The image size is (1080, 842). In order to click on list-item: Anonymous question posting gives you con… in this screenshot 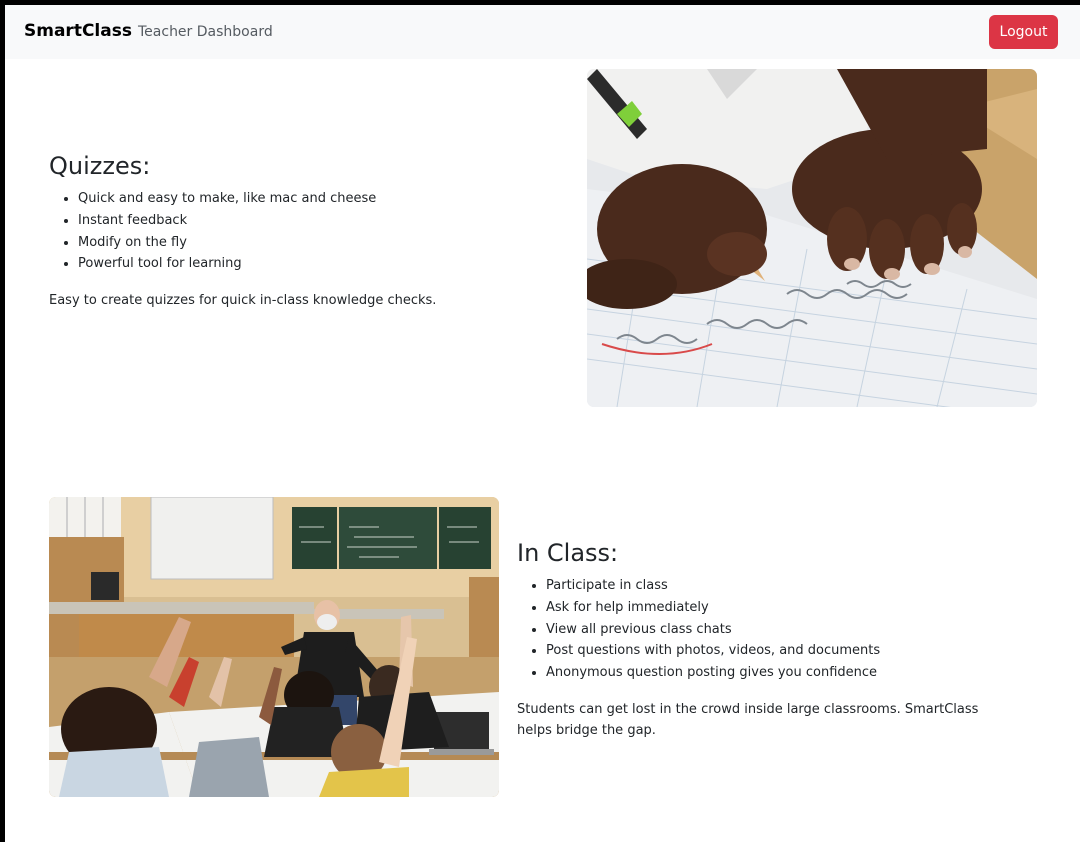, I will do `click(791, 673)`.